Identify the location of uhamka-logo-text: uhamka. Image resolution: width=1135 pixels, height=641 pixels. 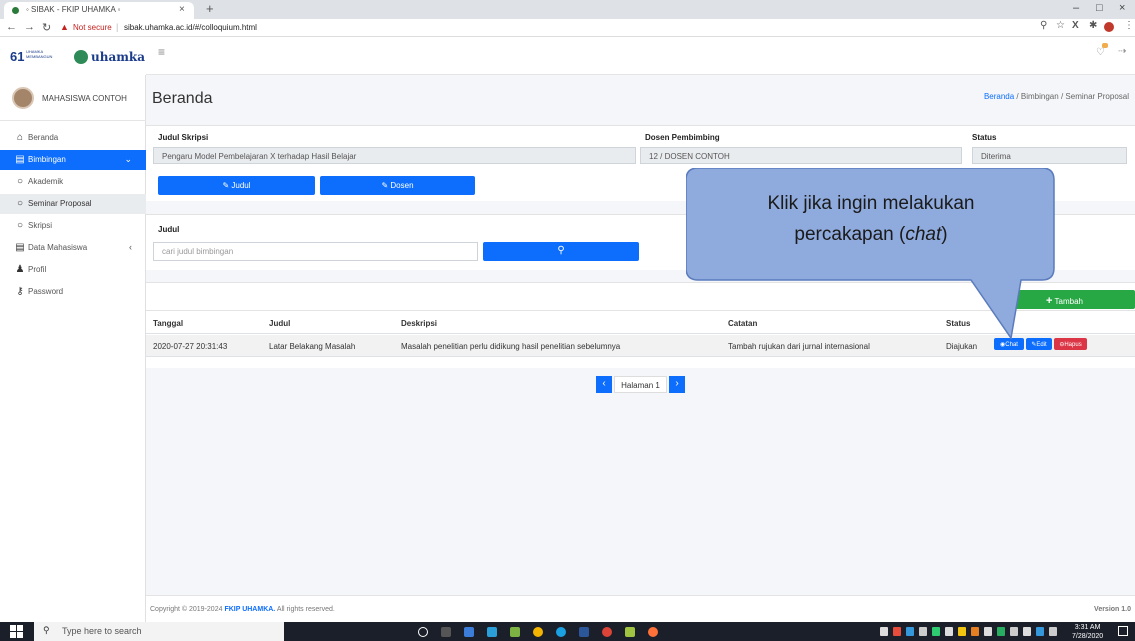
(118, 57).